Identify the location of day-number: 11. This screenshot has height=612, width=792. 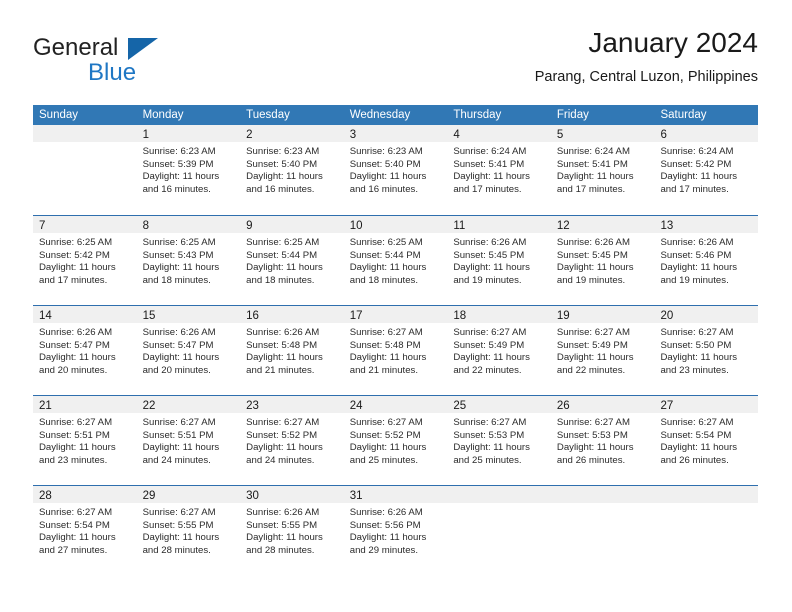
(459, 226).